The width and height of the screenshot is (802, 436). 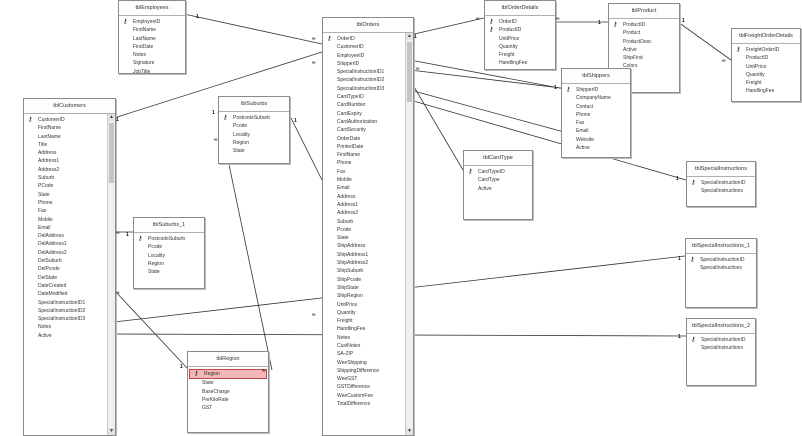 What do you see at coordinates (65, 286) in the screenshot?
I see `field-item: DateCreated` at bounding box center [65, 286].